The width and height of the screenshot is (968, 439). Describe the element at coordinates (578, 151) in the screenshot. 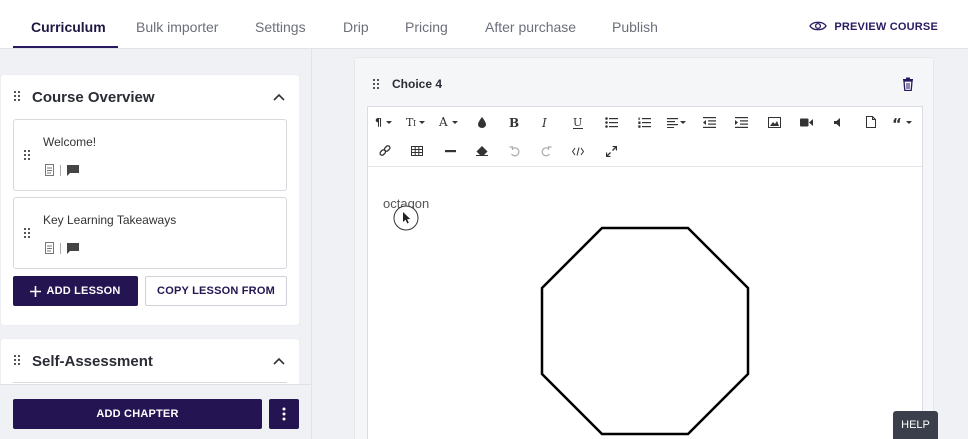

I see `code-view-icon` at that location.